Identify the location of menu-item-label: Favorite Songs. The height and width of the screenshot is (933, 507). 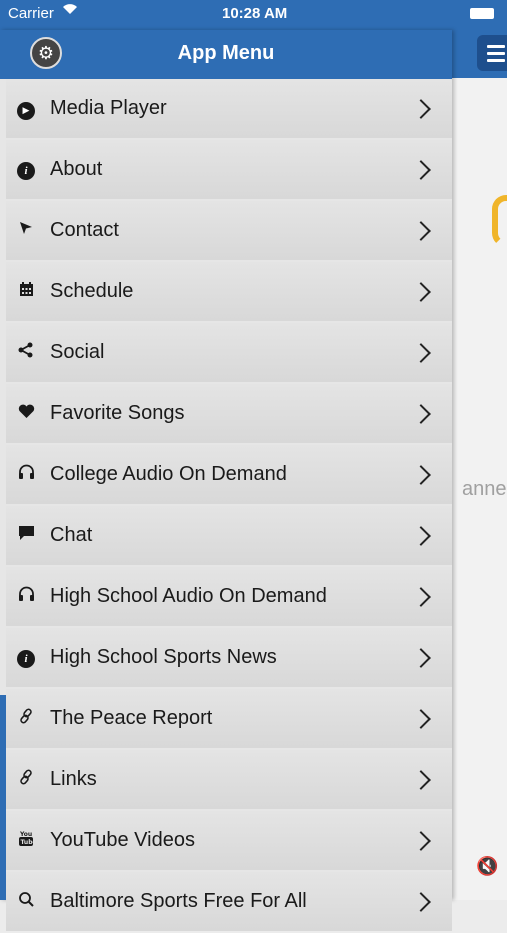
(117, 413).